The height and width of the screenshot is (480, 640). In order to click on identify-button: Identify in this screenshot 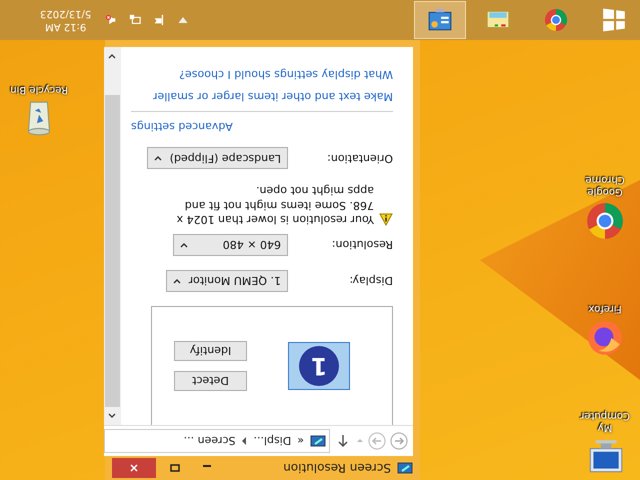, I will do `click(210, 351)`.